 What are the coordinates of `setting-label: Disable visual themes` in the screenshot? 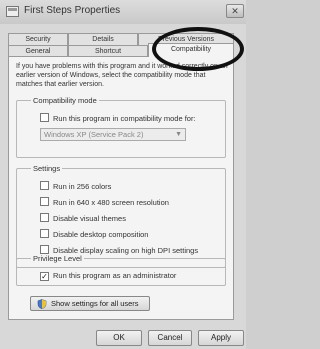 It's located at (89, 218).